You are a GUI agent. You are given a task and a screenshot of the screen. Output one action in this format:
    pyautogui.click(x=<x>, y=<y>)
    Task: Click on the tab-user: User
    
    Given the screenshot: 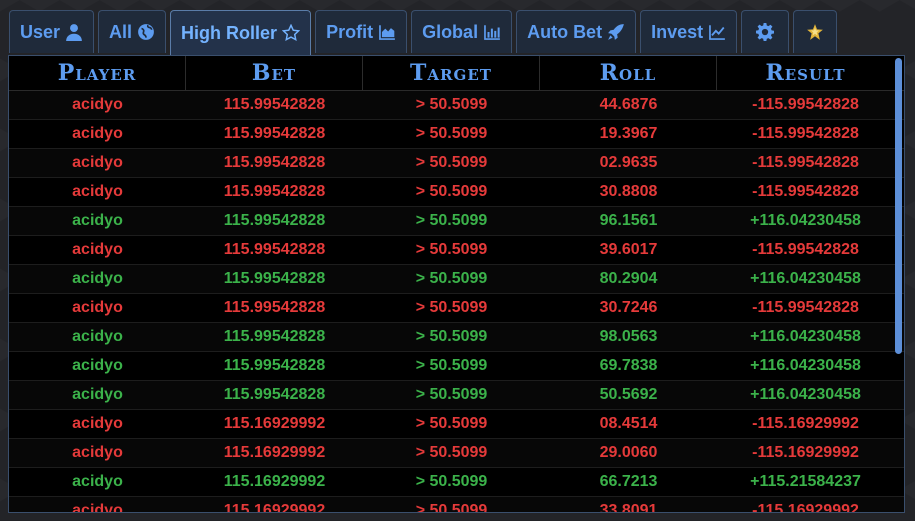 What is the action you would take?
    pyautogui.click(x=52, y=31)
    